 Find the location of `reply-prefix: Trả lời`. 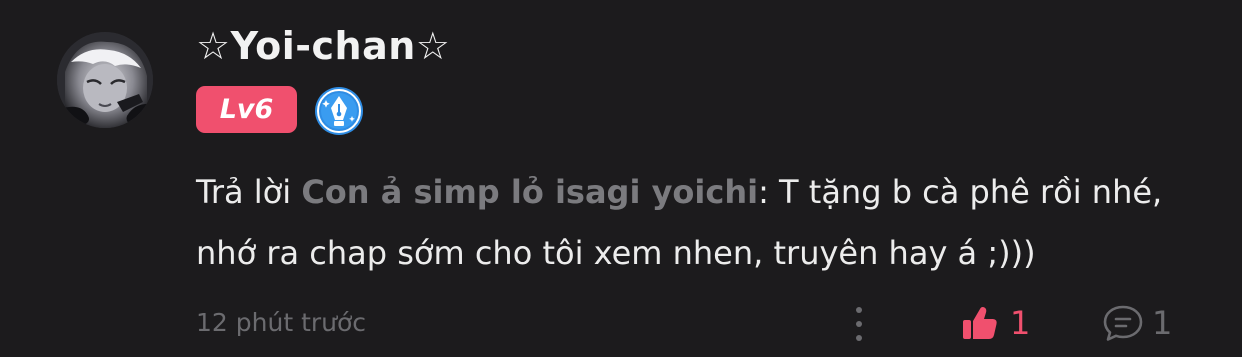

reply-prefix: Trả lời is located at coordinates (249, 192).